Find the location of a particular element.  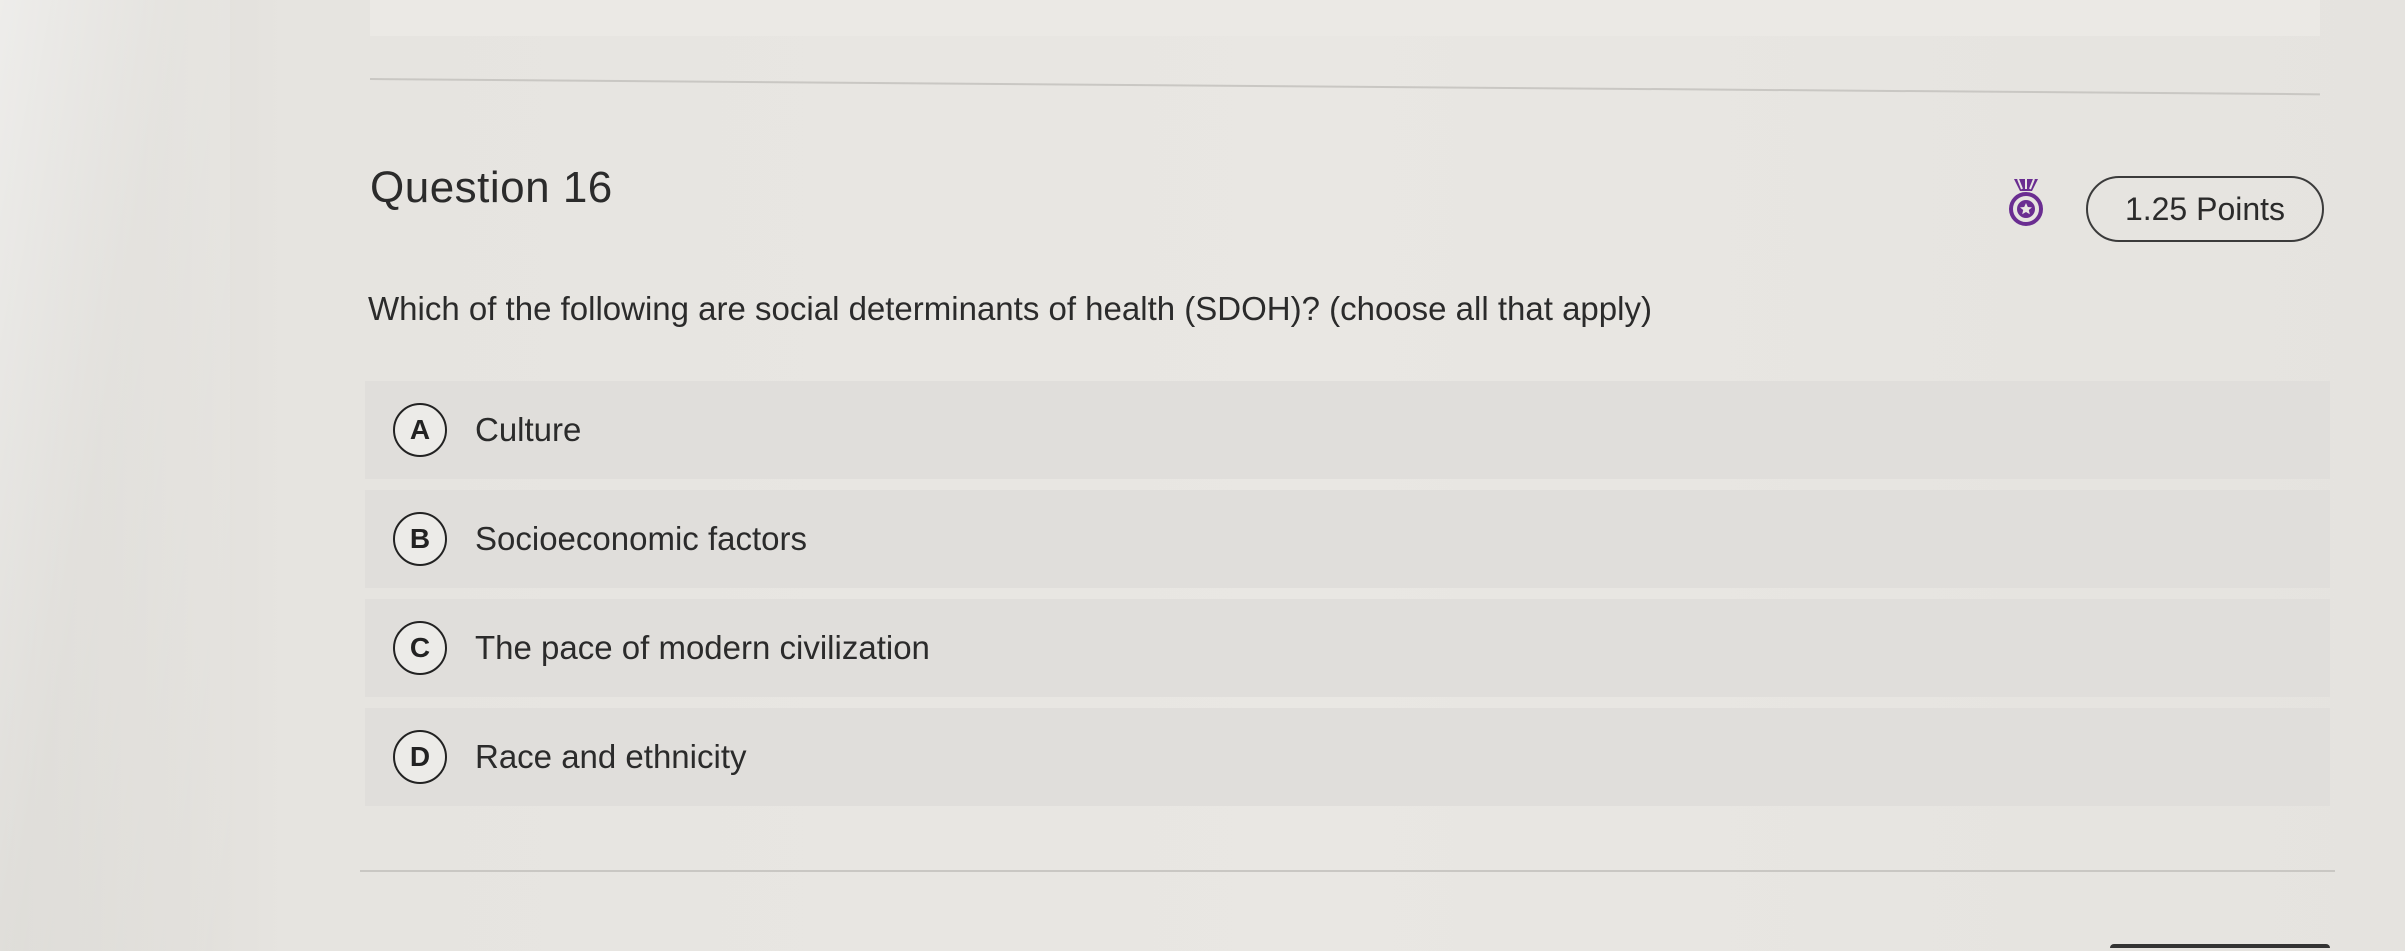

next-question-card-edge is located at coordinates (2220, 946).